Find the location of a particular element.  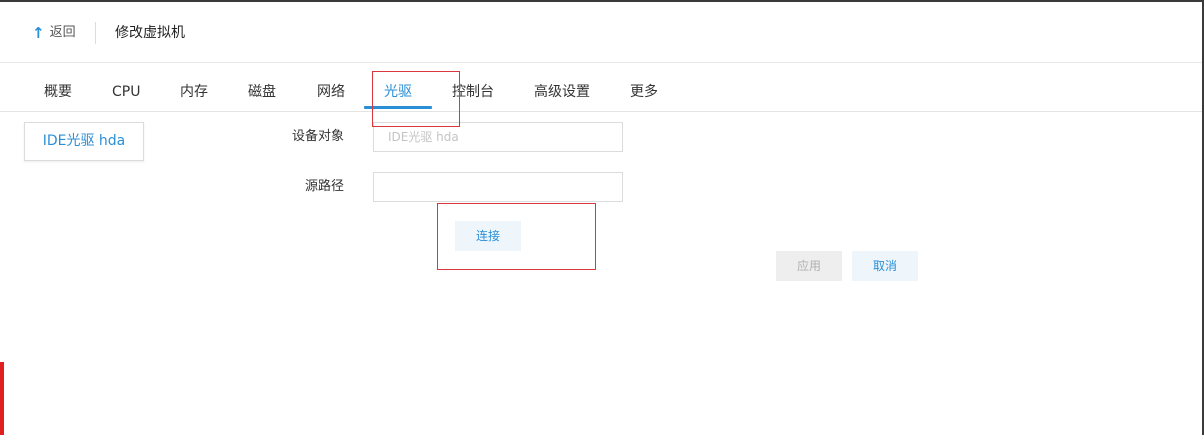

tab-memory: 内存 is located at coordinates (194, 92).